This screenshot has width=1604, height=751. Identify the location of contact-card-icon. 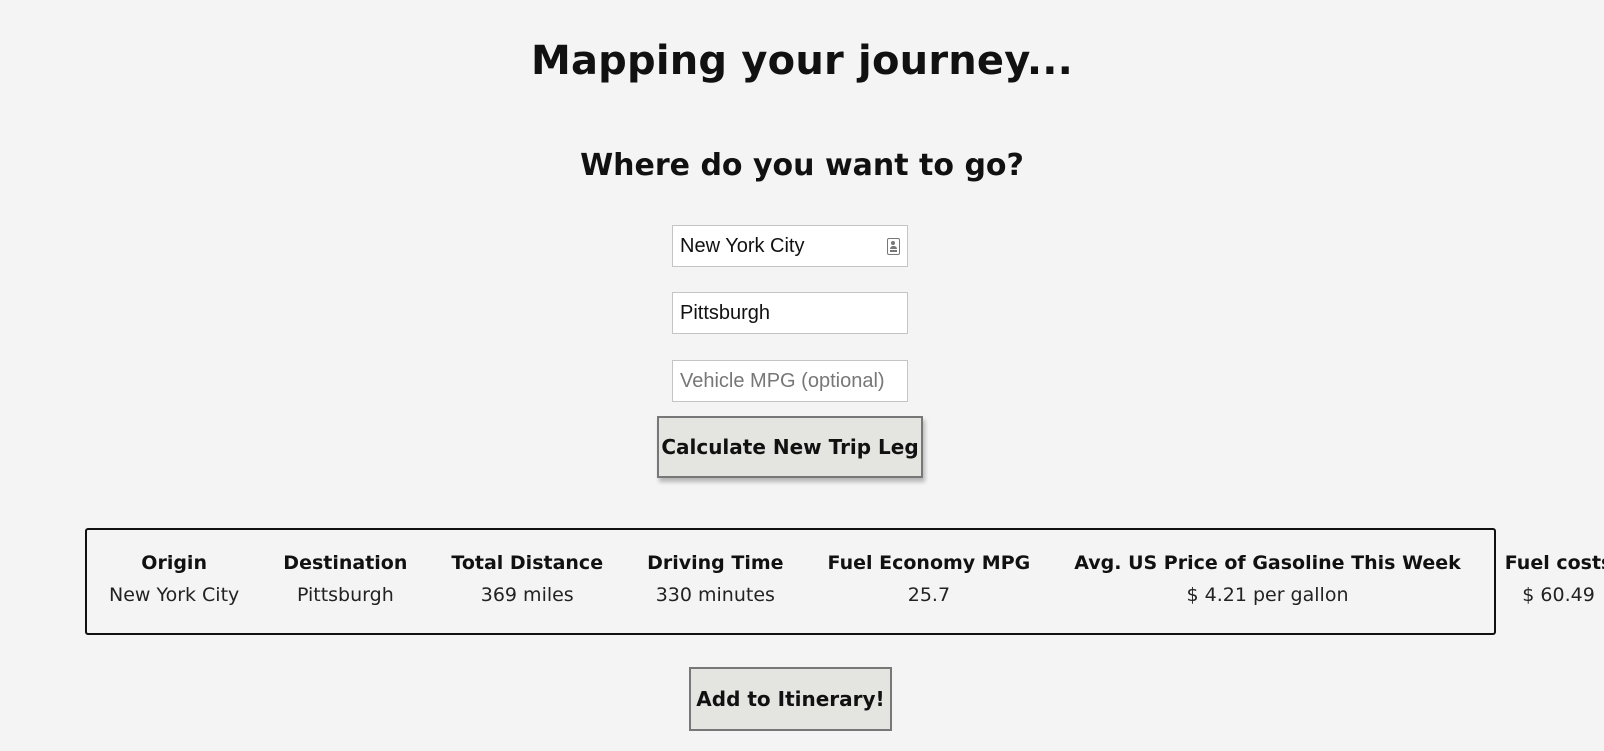
(893, 246).